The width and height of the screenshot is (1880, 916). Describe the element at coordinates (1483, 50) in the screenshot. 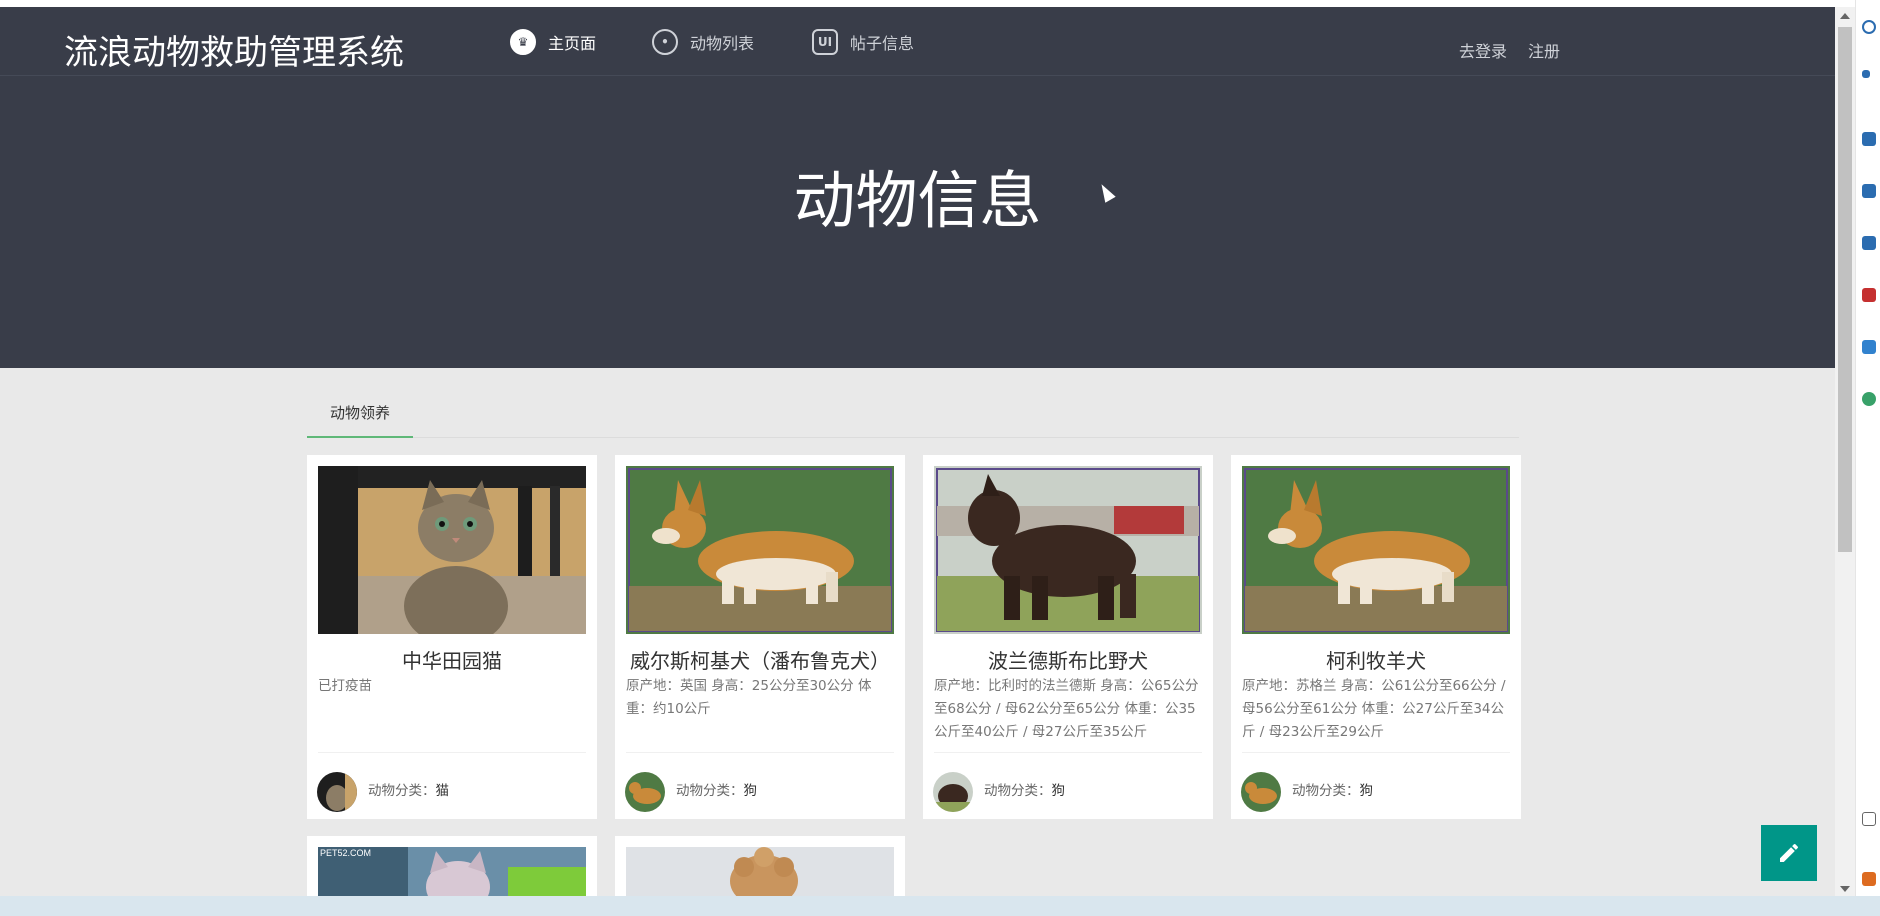

I see `login-link: 去登录` at that location.